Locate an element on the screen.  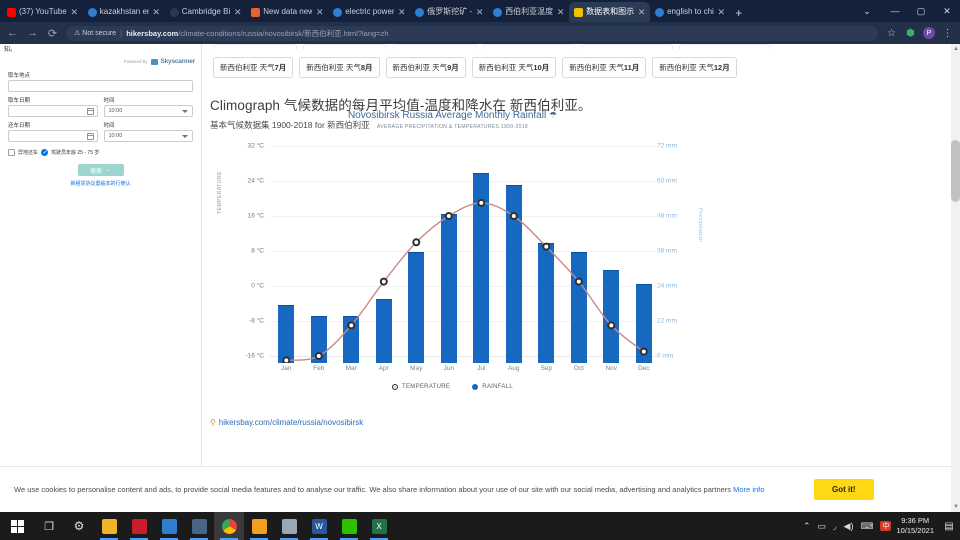
left-tick-0: 32 °C is located at coordinates (255, 146).